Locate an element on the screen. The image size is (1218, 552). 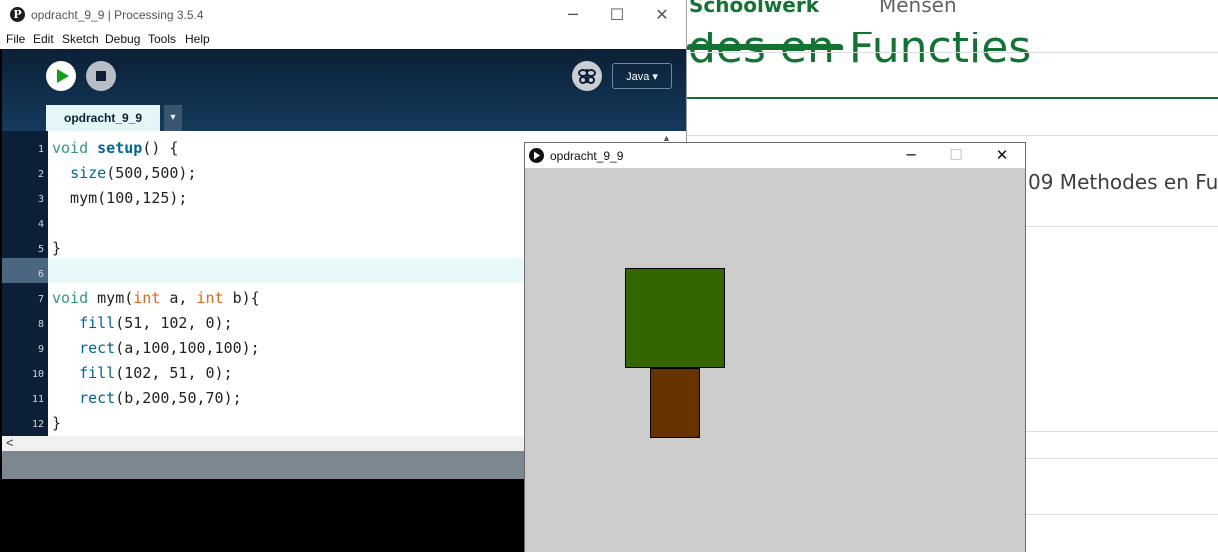
code-line: void setup() { is located at coordinates (115, 148).